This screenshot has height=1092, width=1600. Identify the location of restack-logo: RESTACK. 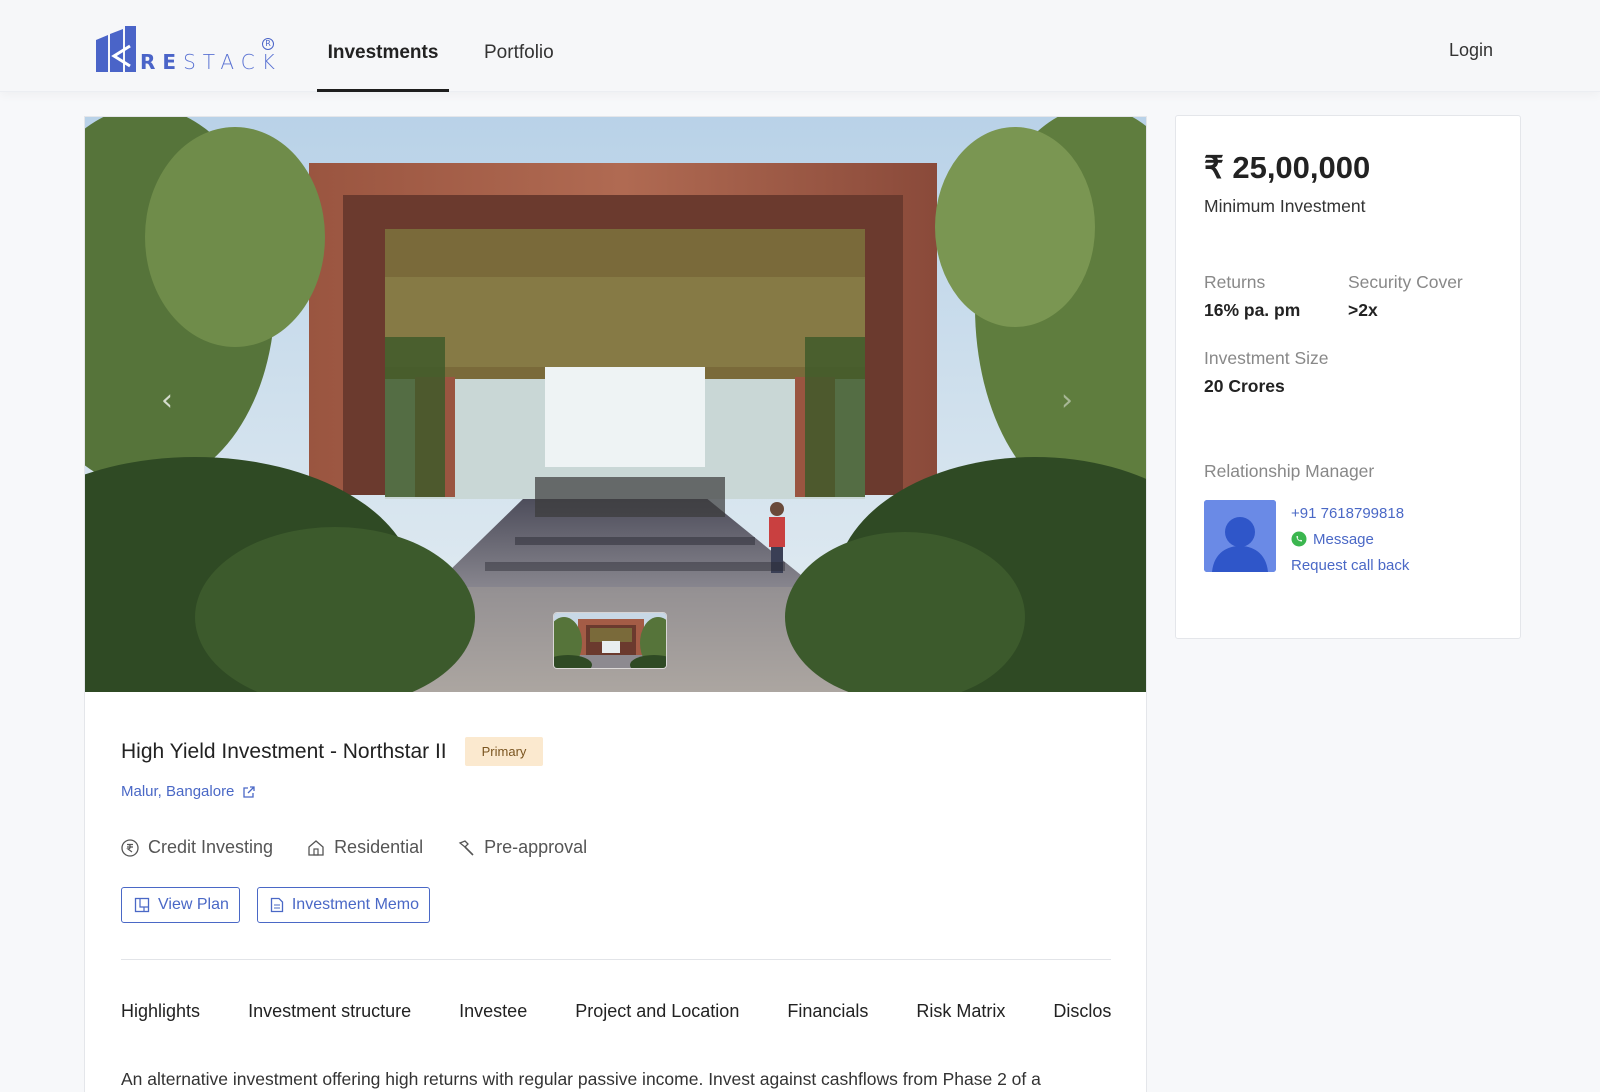
(189, 49).